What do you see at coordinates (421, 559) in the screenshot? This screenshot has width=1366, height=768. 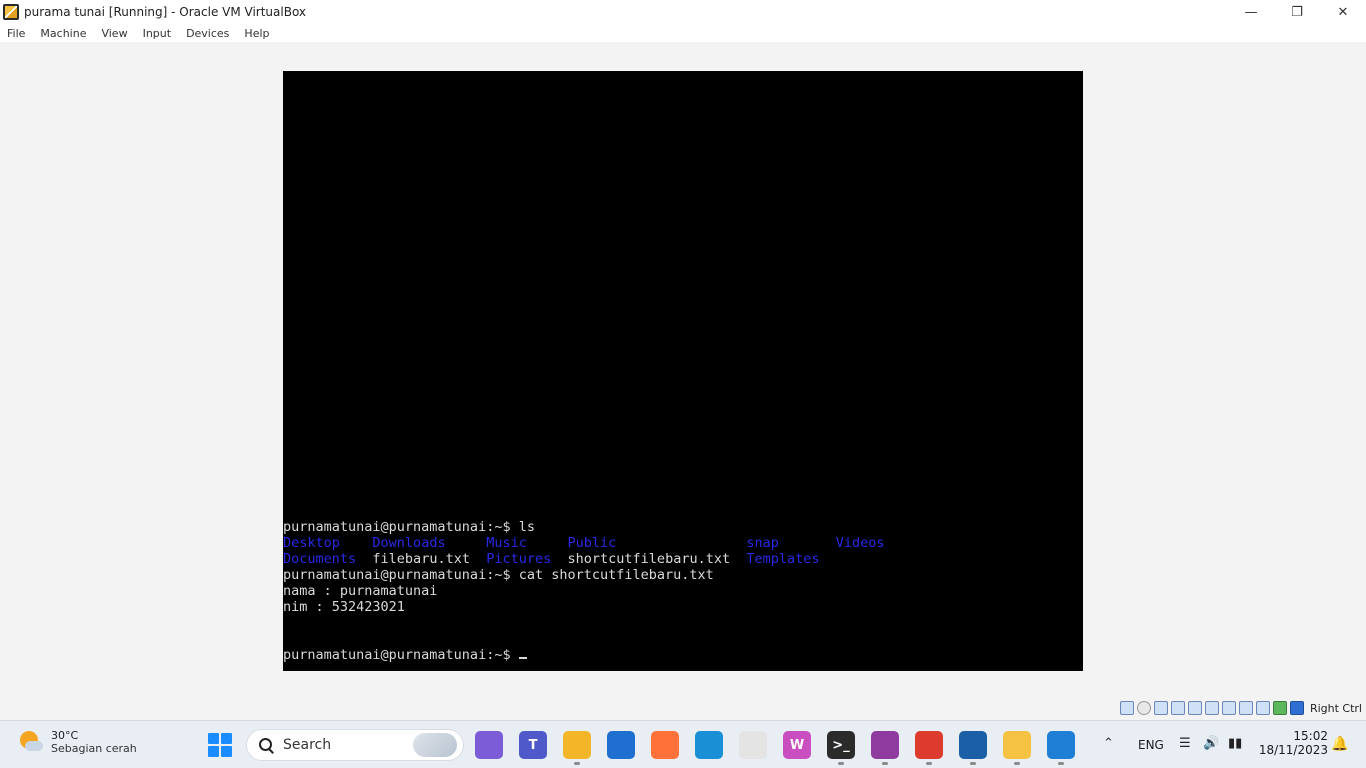 I see `file-entry: filebaru.txt` at bounding box center [421, 559].